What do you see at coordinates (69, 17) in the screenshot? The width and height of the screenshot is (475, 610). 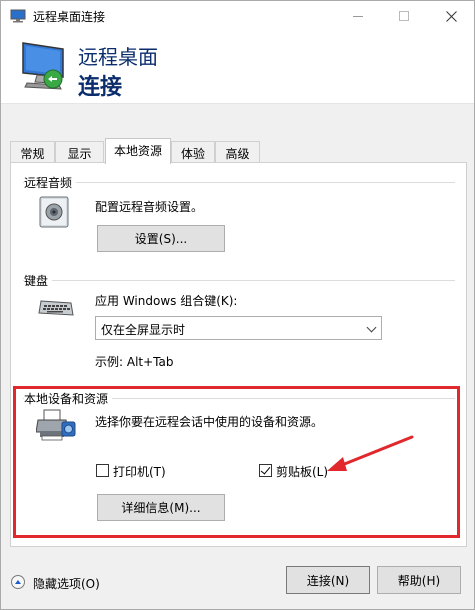 I see `window-title: 远程桌面连接` at bounding box center [69, 17].